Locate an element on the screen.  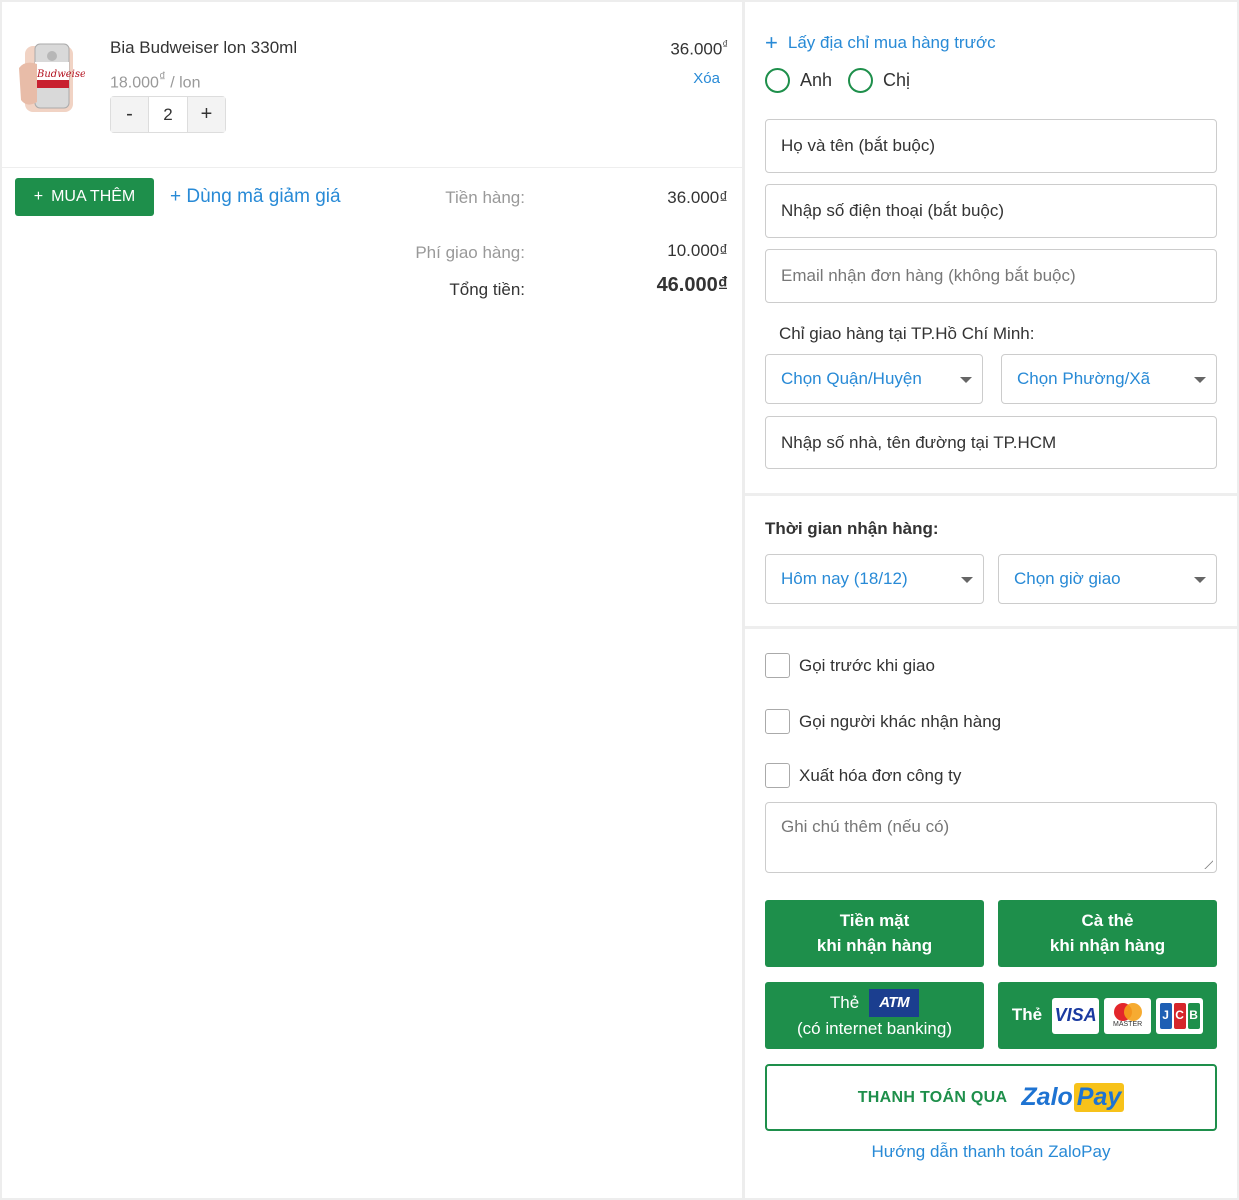
jcb-logo-icon: J C B is located at coordinates (1180, 1015).